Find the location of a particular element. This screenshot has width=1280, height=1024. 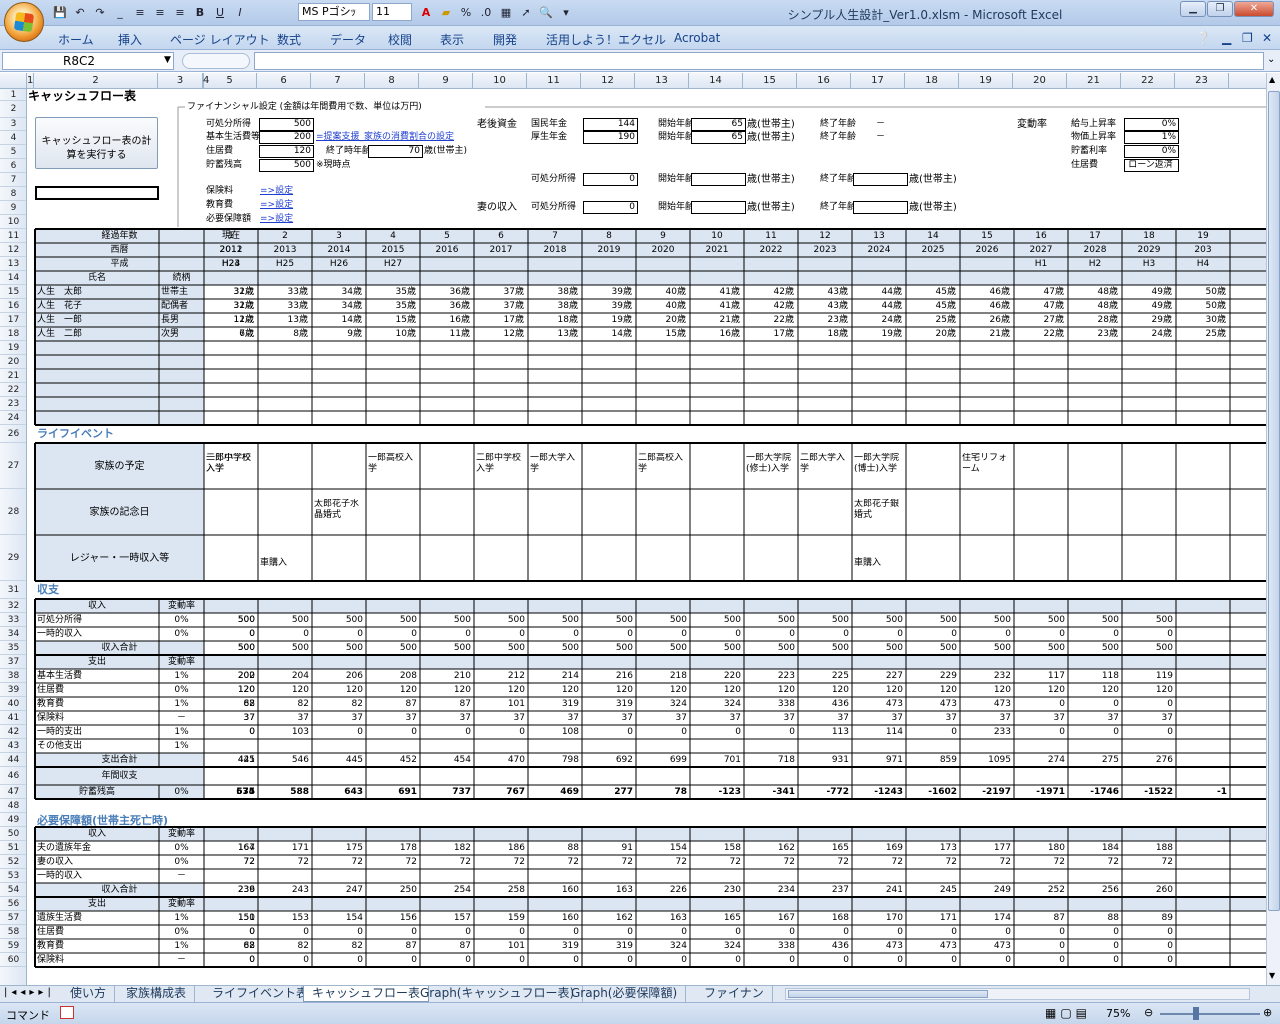

wife-value: 0 is located at coordinates (610, 207).